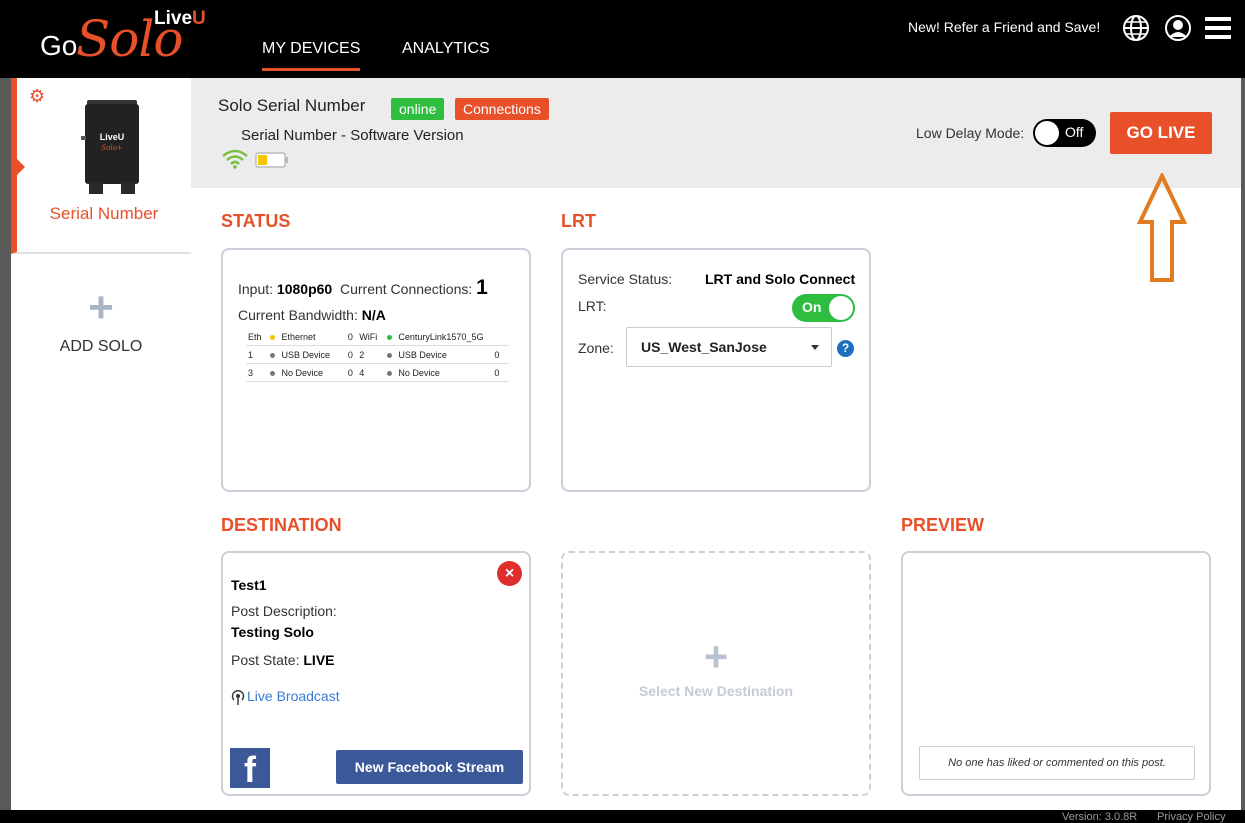  I want to click on preview-title: PREVIEW, so click(943, 525).